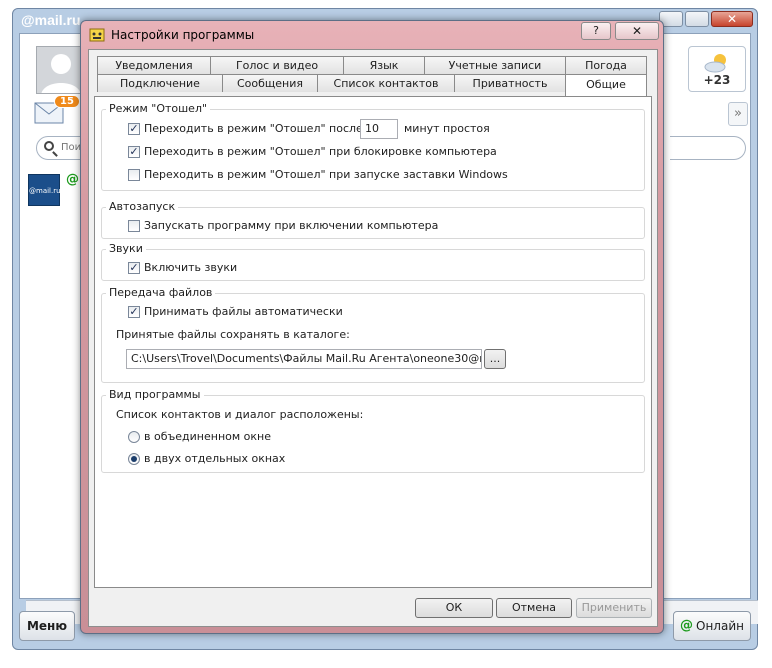 The width and height of the screenshot is (772, 668). Describe the element at coordinates (384, 65) in the screenshot. I see `tab-language: Язык` at that location.